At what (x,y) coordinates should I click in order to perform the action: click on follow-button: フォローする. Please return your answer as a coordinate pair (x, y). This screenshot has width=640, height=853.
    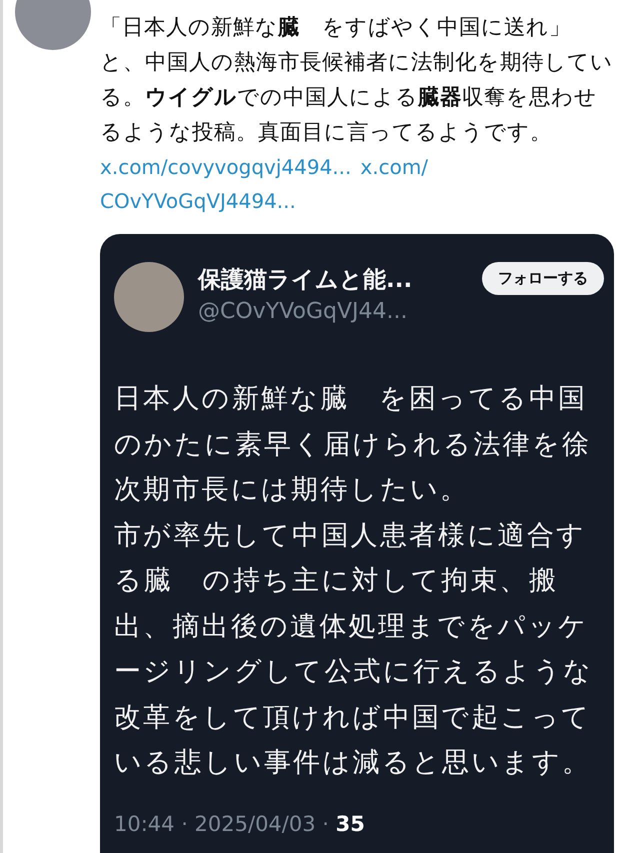
    Looking at the image, I should click on (543, 278).